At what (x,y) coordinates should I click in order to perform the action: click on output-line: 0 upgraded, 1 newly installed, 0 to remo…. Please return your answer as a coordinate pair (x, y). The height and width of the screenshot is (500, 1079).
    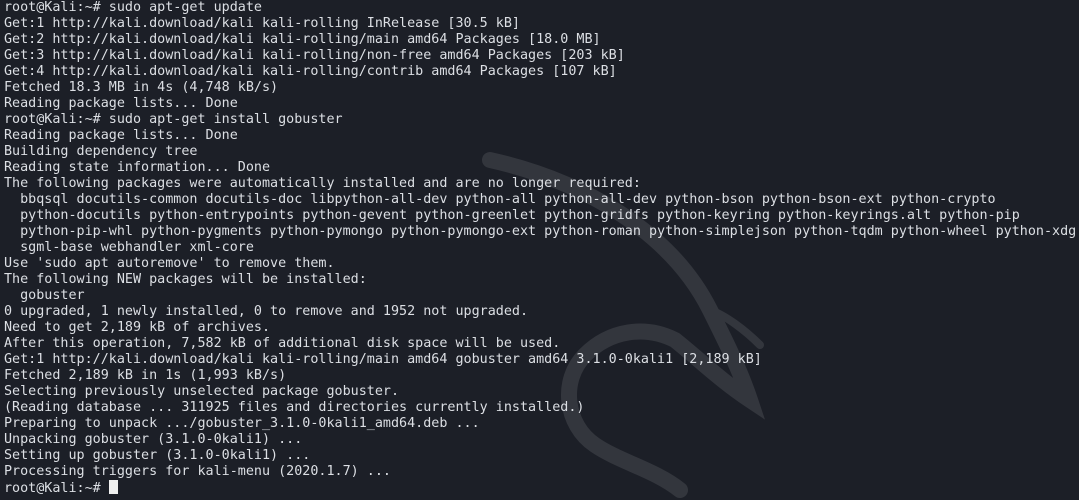
    Looking at the image, I should click on (266, 311).